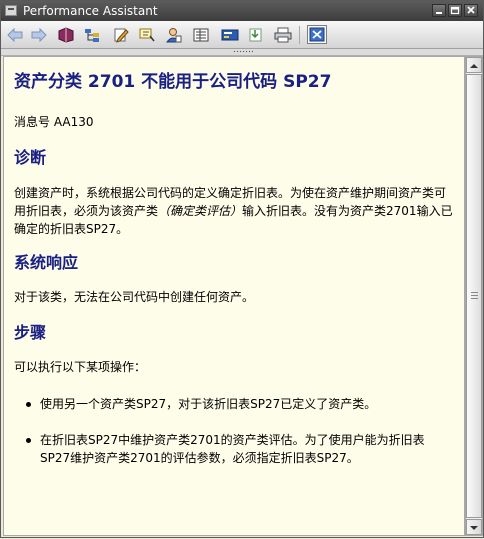  I want to click on arrow-up-icon, so click(474, 66).